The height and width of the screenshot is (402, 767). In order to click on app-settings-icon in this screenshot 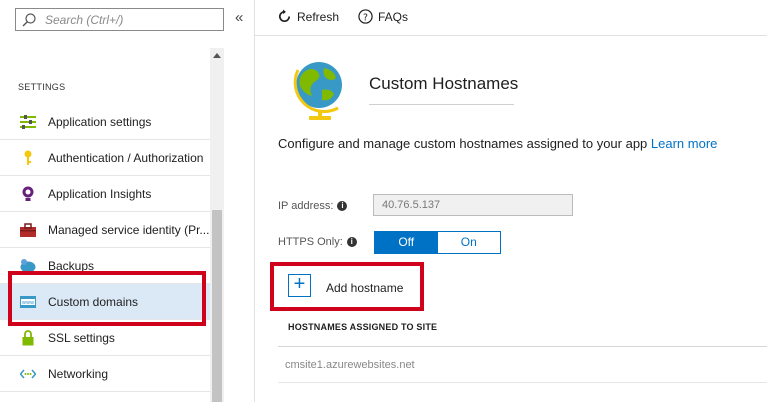, I will do `click(28, 122)`.